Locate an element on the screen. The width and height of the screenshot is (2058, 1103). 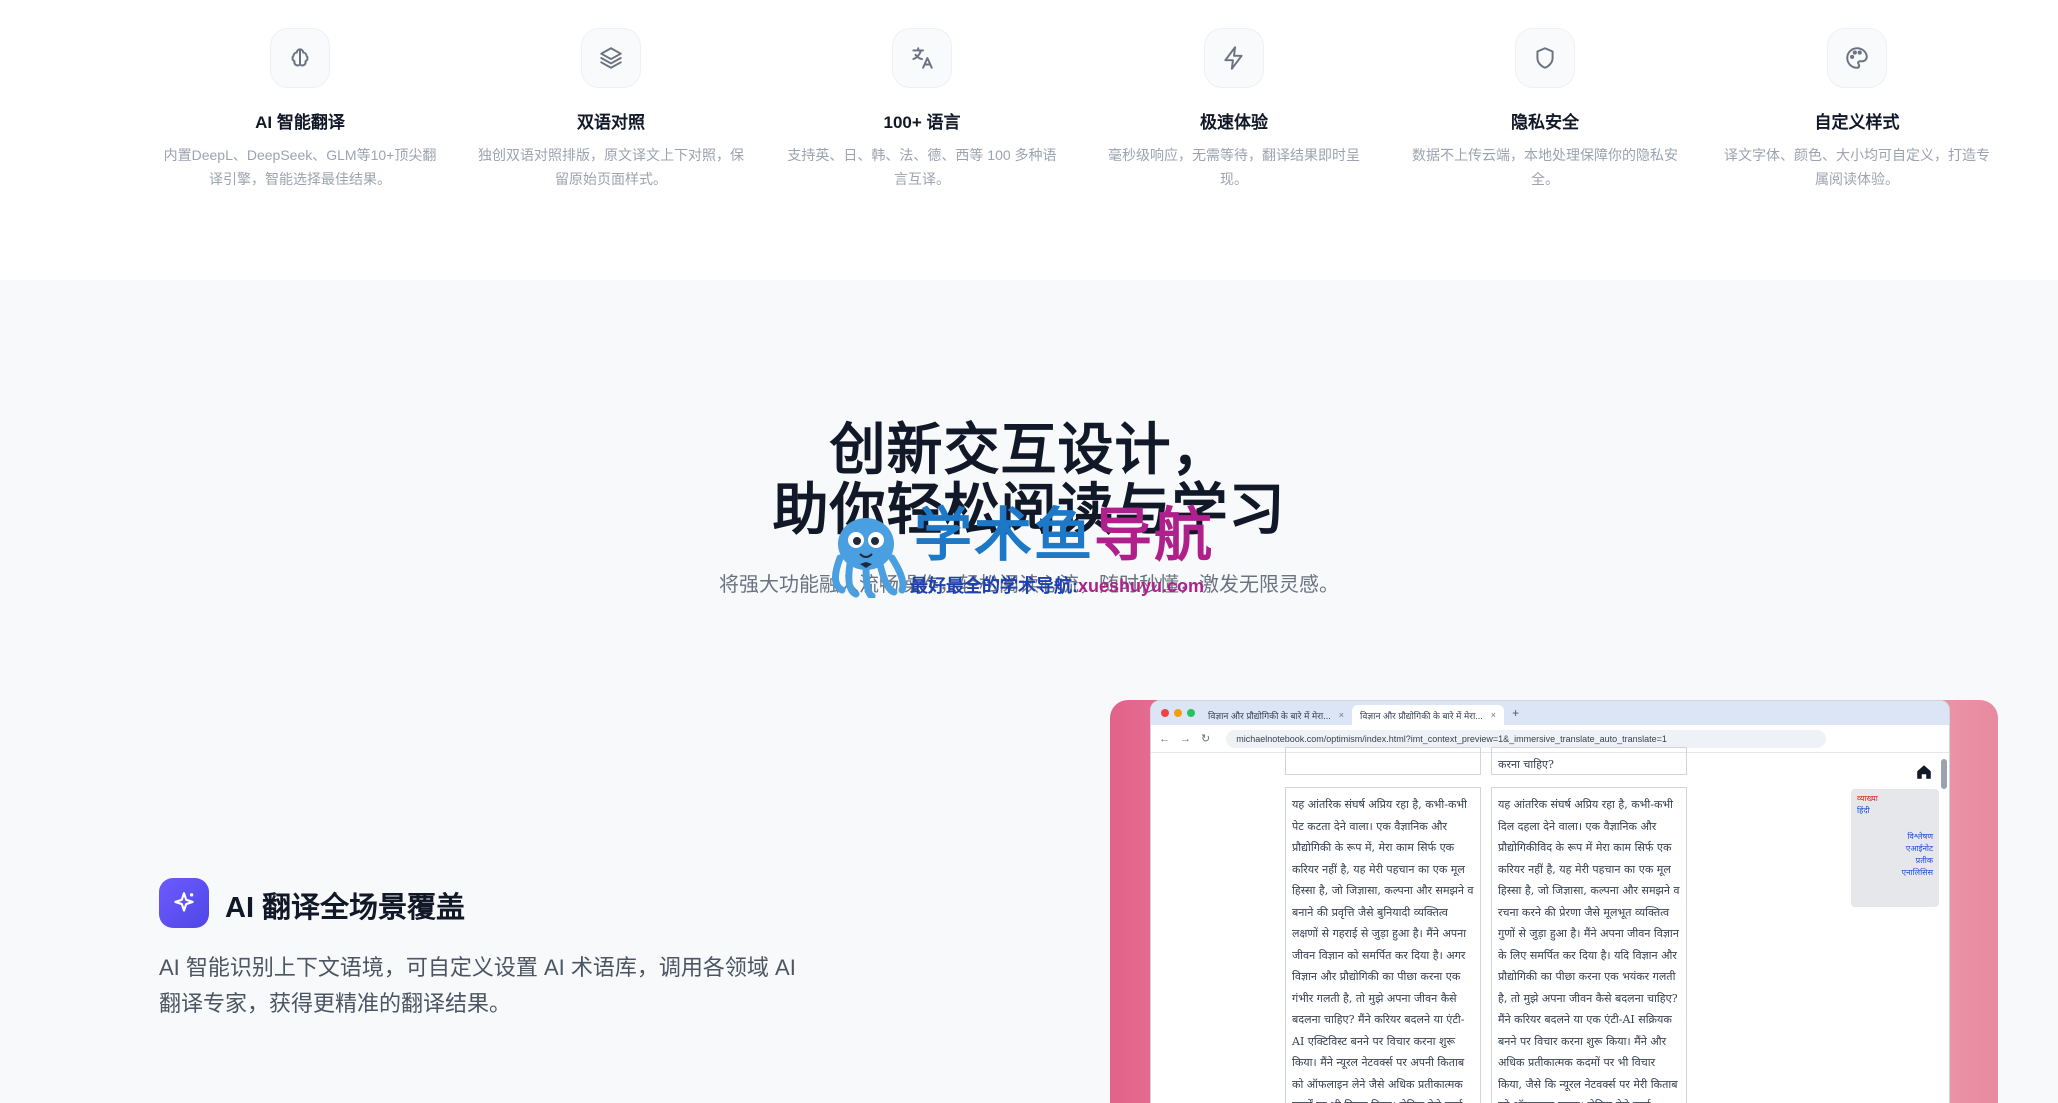
feature-title: 双语对照 is located at coordinates (611, 122).